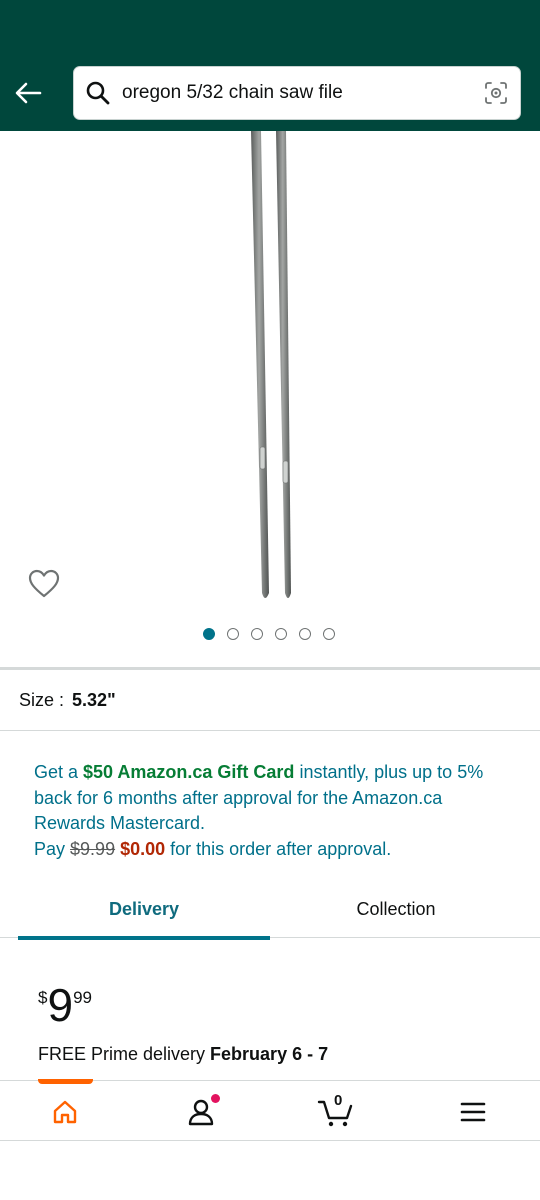 This screenshot has height=1200, width=540. I want to click on price-fraction: 99, so click(82, 997).